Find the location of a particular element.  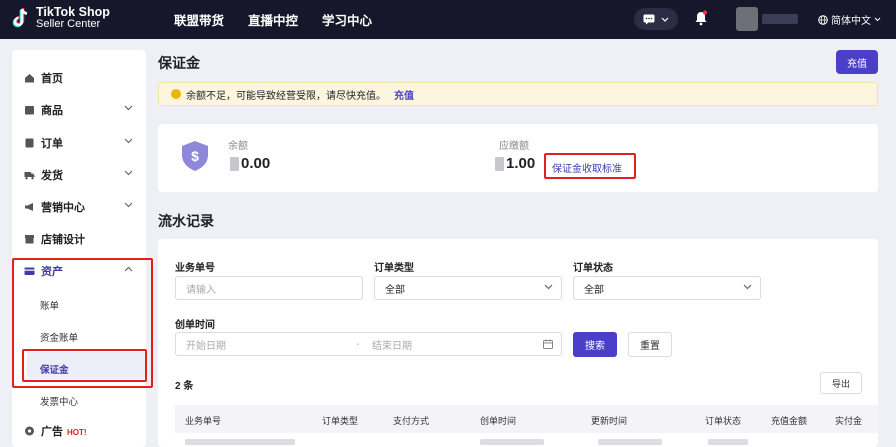

records-title: 流水记录 is located at coordinates (186, 221).